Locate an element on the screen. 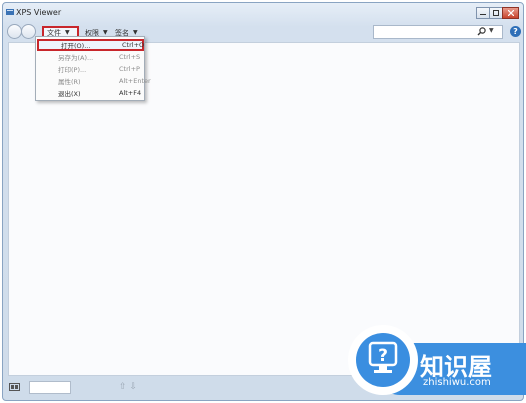 The width and height of the screenshot is (526, 403). menu-item-label: 属性(R) is located at coordinates (69, 82).